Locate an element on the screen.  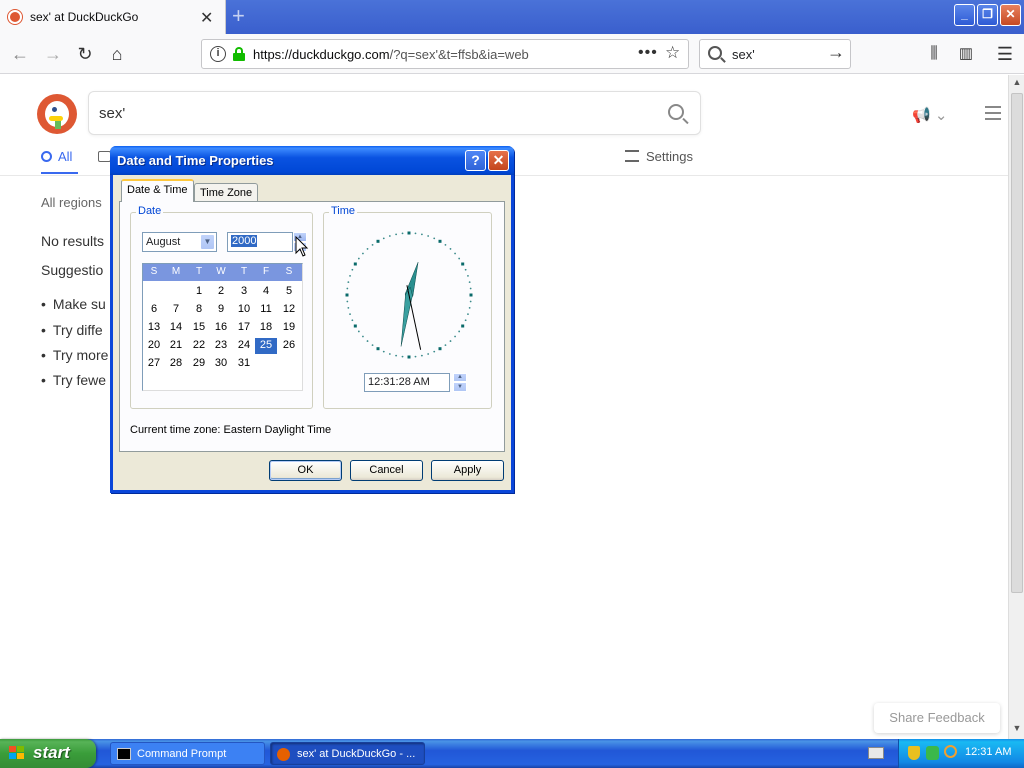
taskbar-clock: 12:31 AM is located at coordinates (988, 752).